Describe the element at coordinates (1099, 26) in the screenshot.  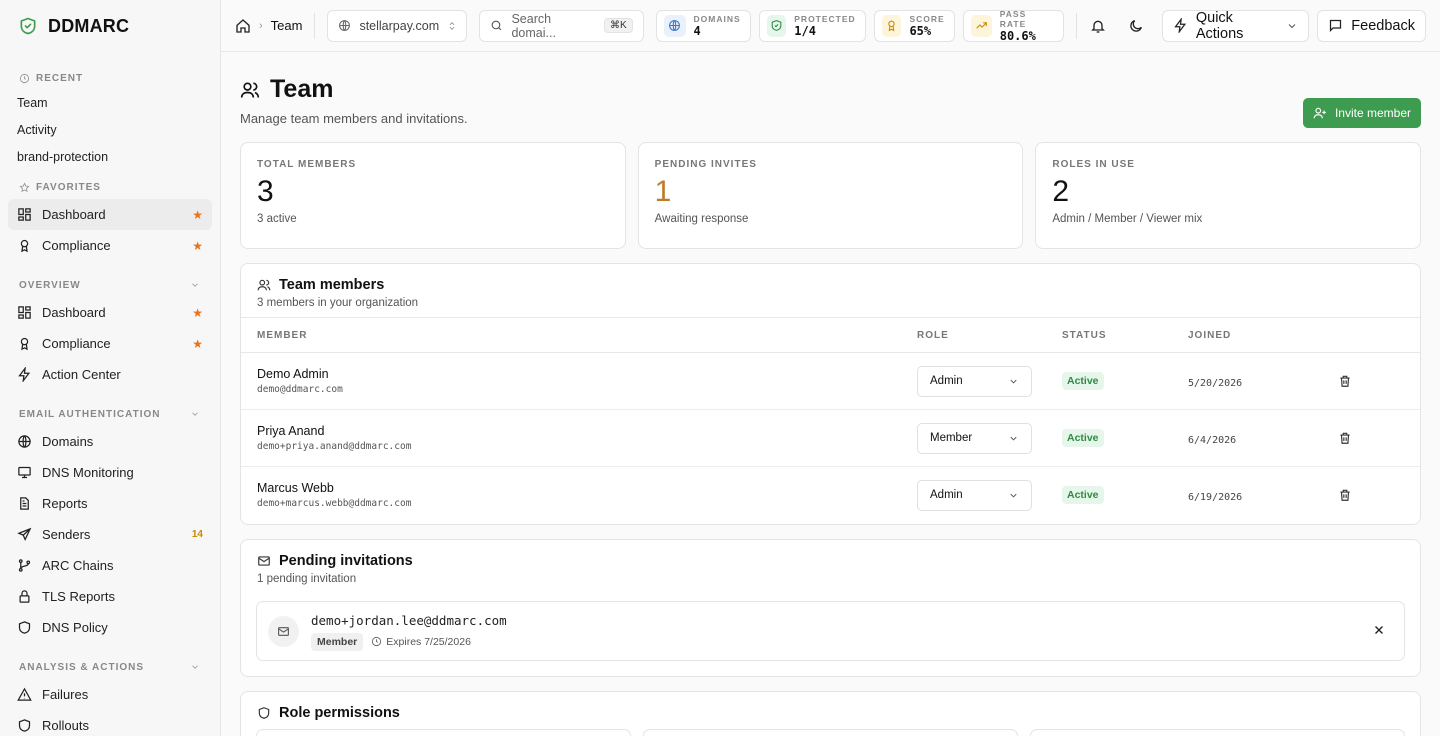
I see `bell-icon` at that location.